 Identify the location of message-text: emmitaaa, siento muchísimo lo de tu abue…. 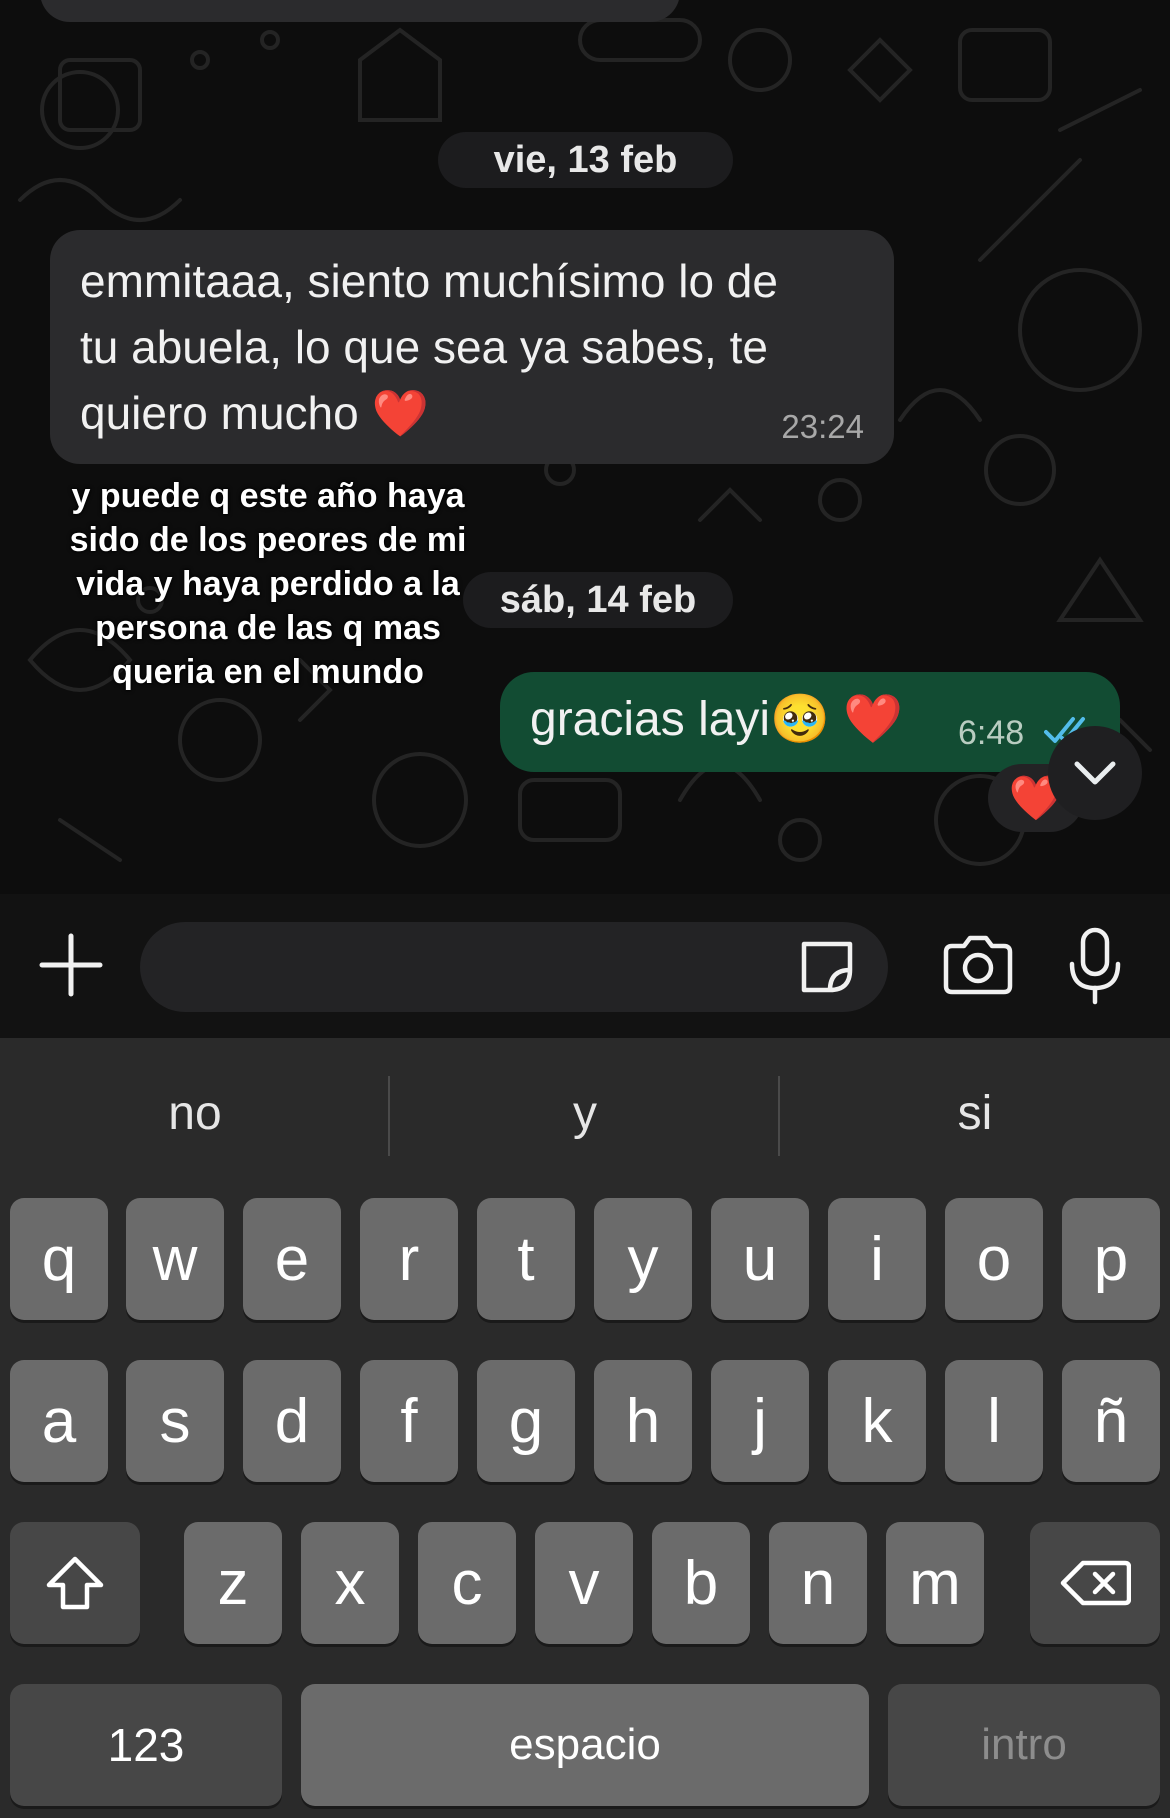
(429, 347).